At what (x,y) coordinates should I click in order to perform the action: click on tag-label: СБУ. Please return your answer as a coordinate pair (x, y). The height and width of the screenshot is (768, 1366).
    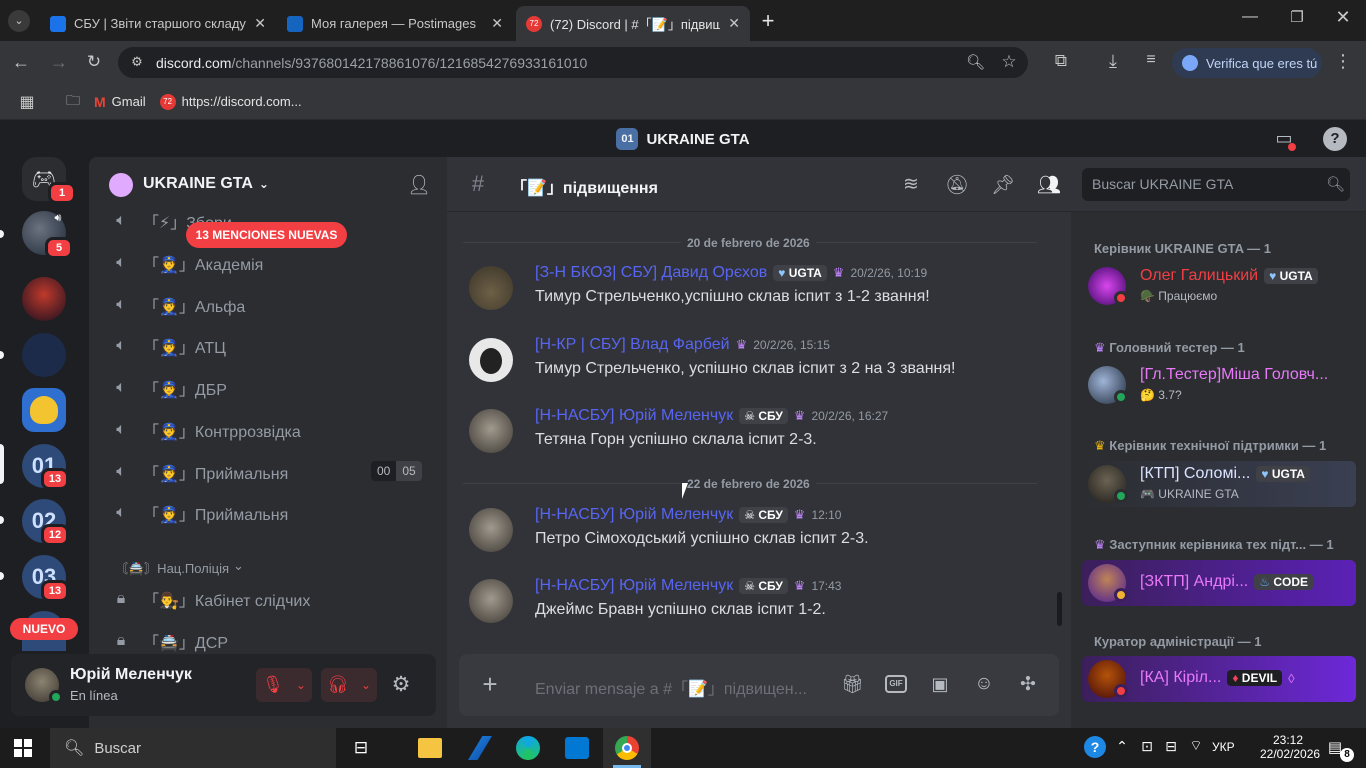
    Looking at the image, I should click on (770, 586).